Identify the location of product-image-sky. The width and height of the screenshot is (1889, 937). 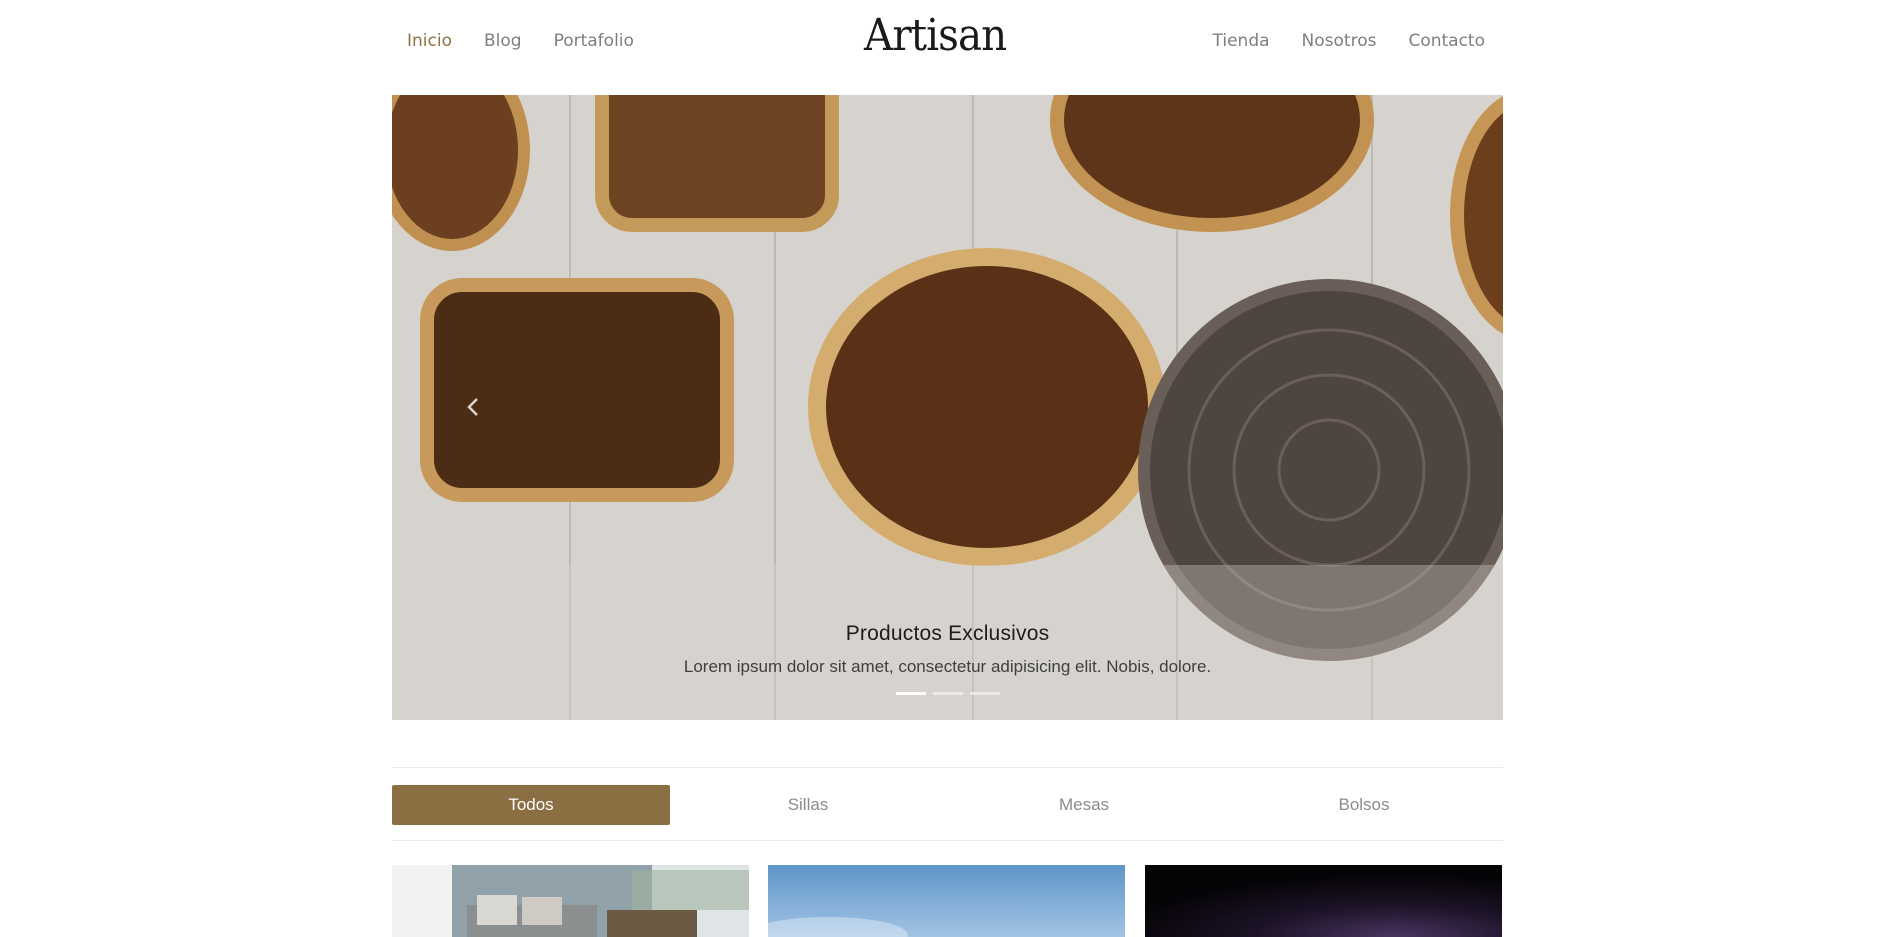
(946, 901).